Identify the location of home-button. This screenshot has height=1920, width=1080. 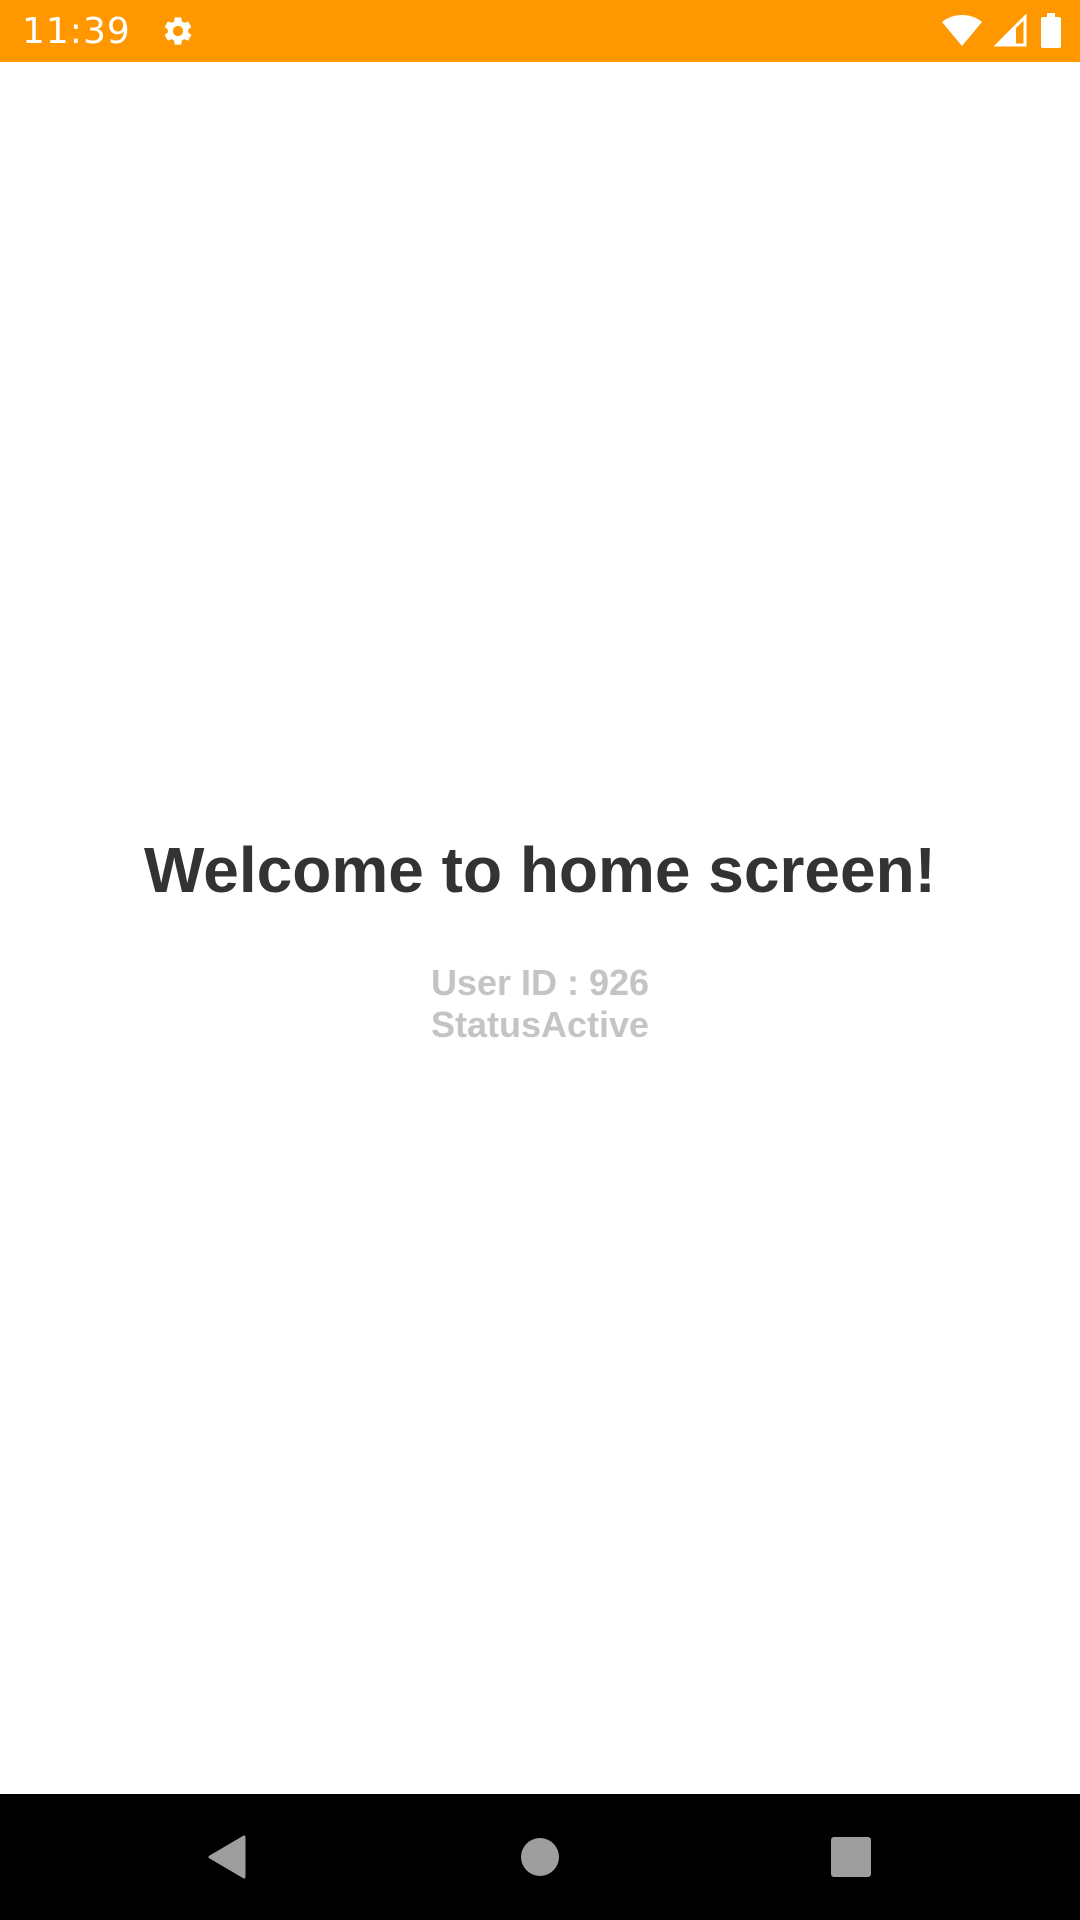
(540, 1857).